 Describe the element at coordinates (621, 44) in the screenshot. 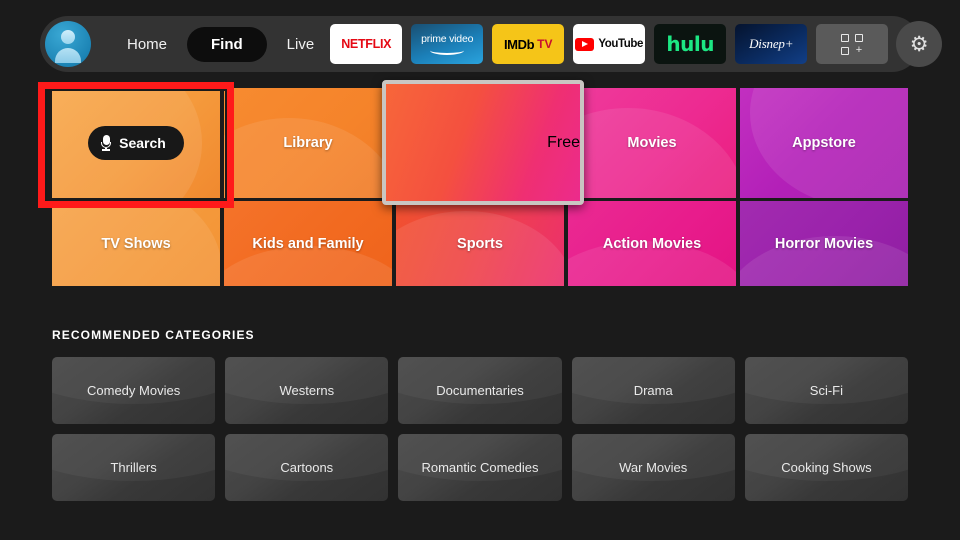

I see `youtube-logo-text: YouTube` at that location.